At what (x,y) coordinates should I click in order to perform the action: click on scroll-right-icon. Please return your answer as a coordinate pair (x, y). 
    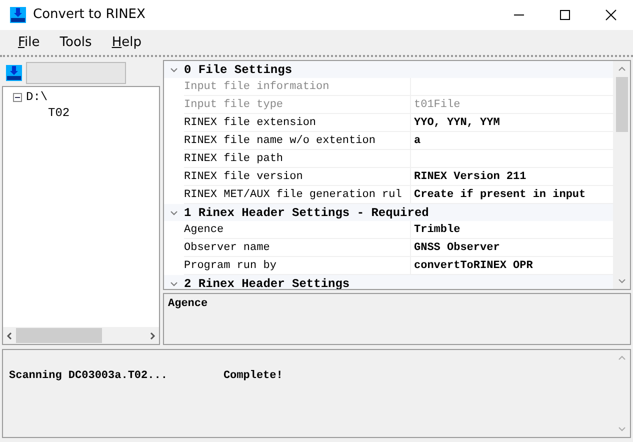
    Looking at the image, I should click on (153, 336).